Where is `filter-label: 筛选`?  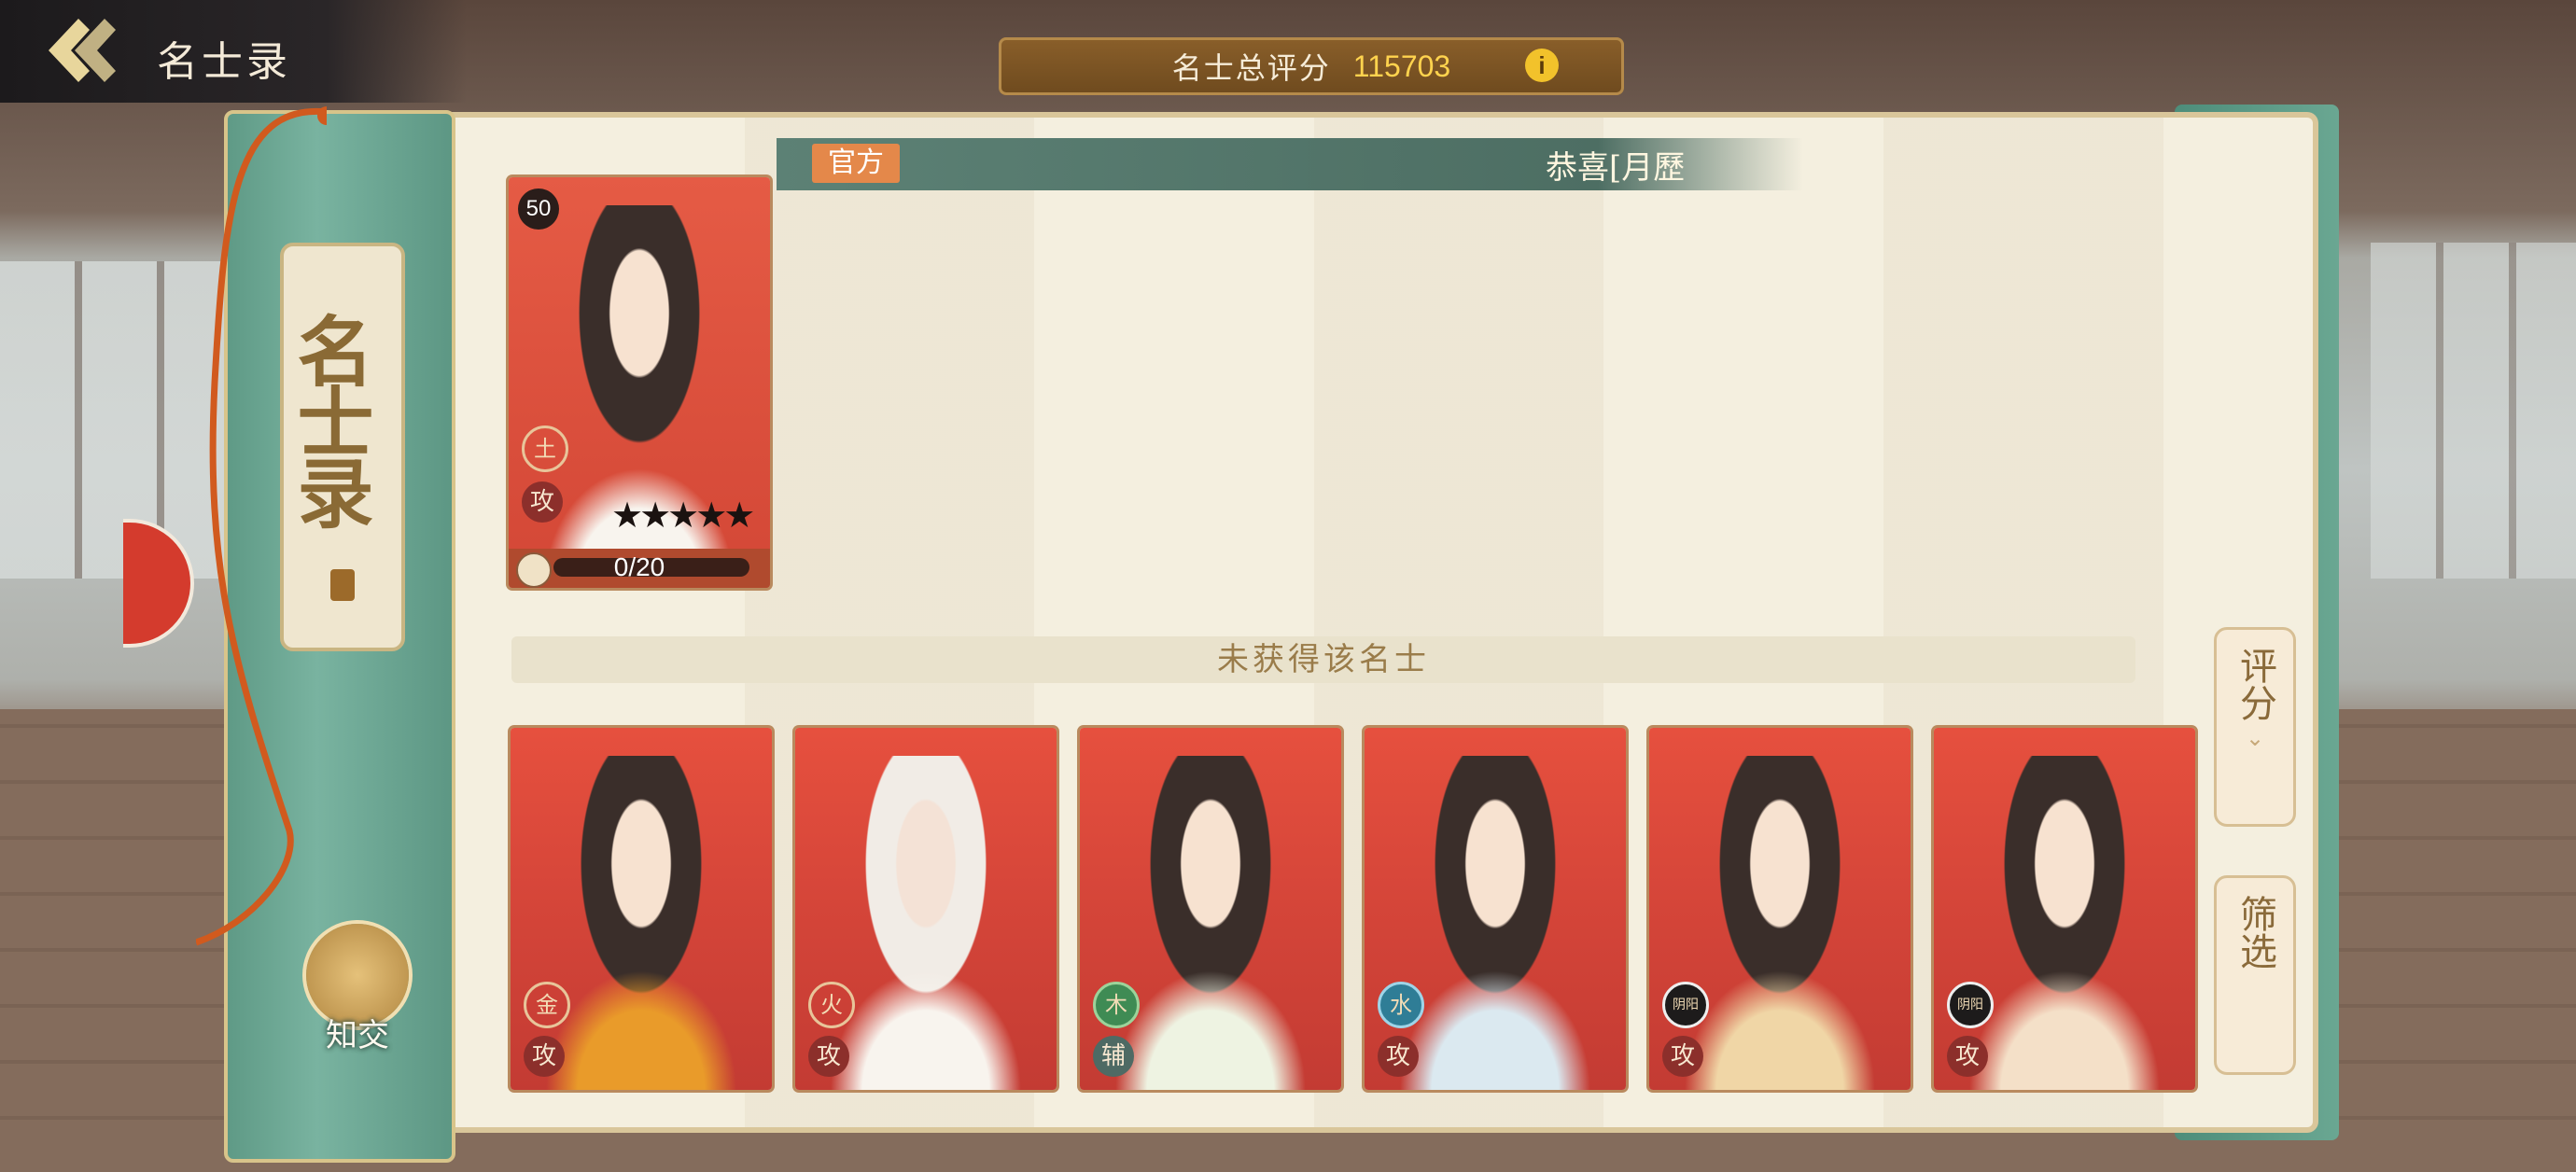
filter-label: 筛选 is located at coordinates (2254, 932).